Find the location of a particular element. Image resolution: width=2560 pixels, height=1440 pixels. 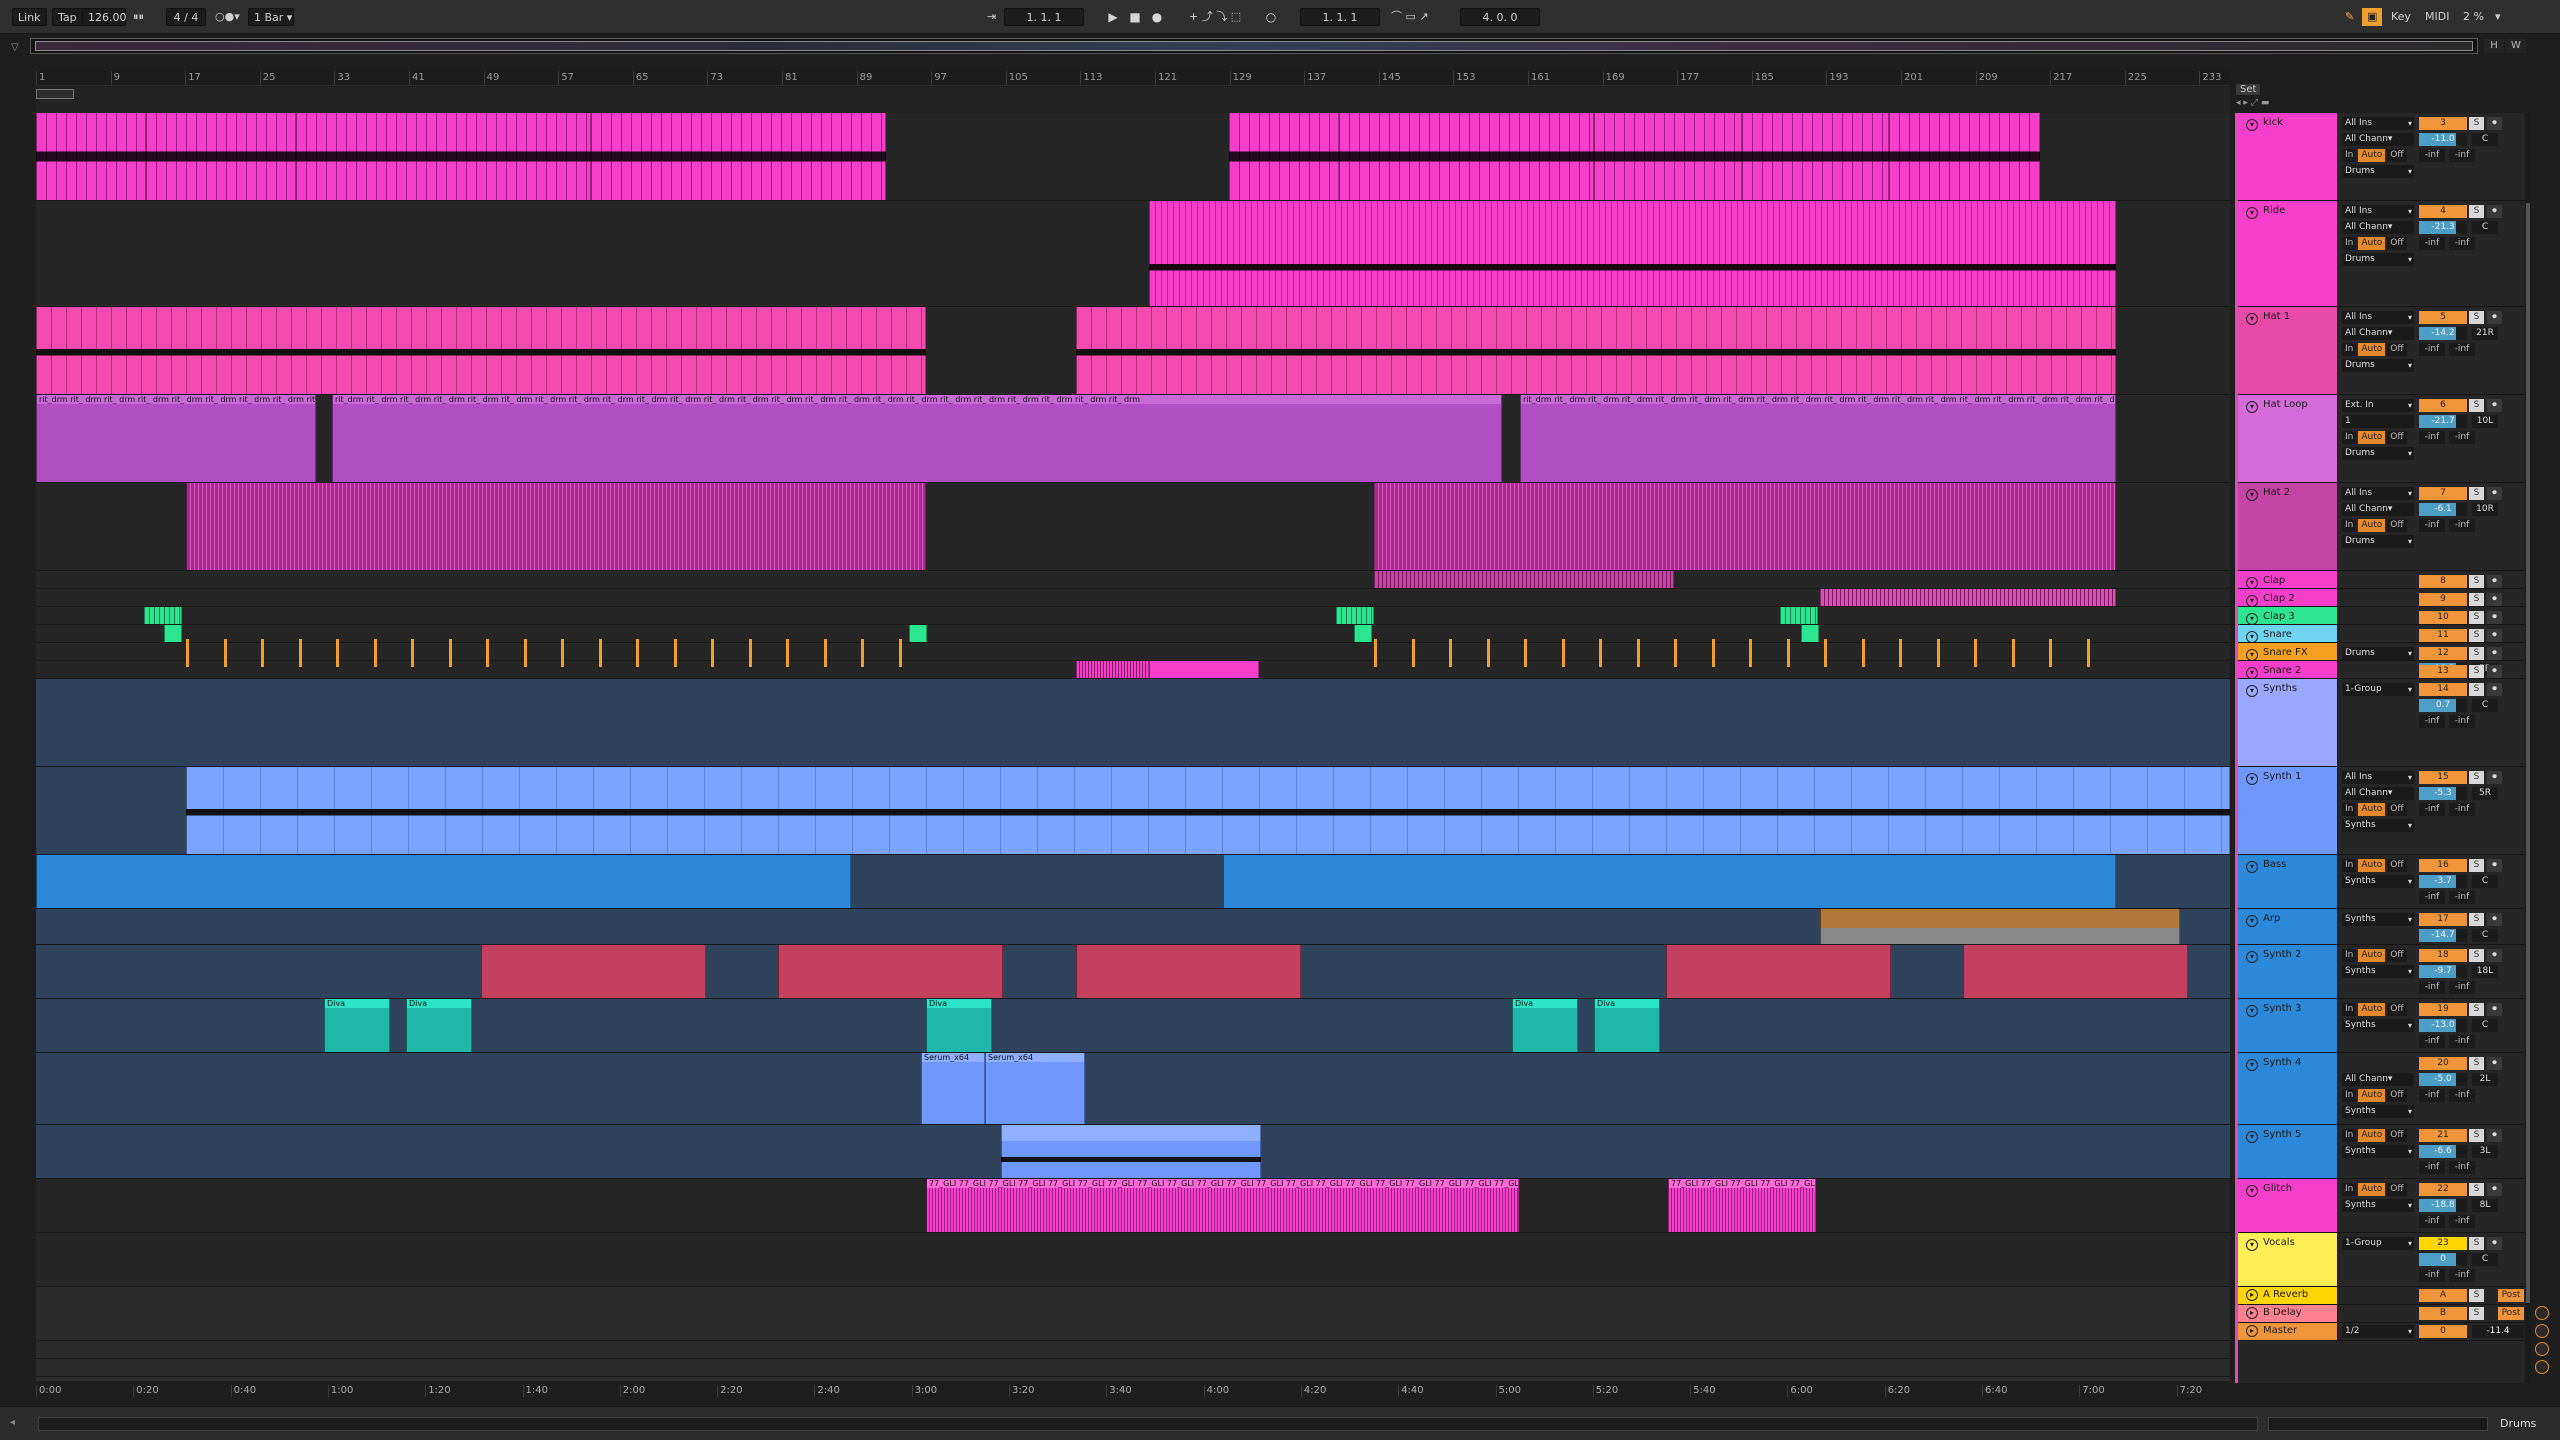

volume-slider: -9.7 is located at coordinates (2443, 971).